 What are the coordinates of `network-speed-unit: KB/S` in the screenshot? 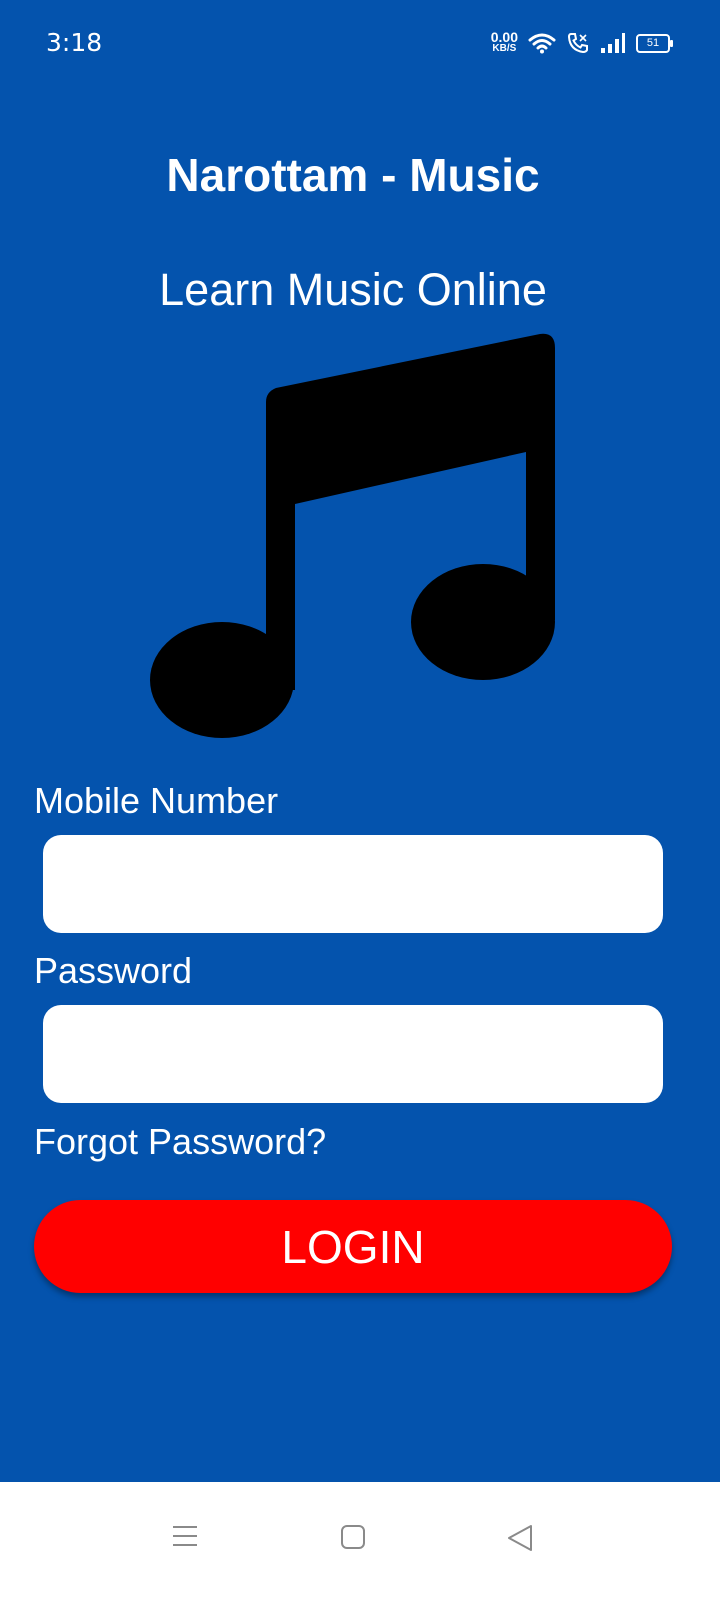 It's located at (504, 48).